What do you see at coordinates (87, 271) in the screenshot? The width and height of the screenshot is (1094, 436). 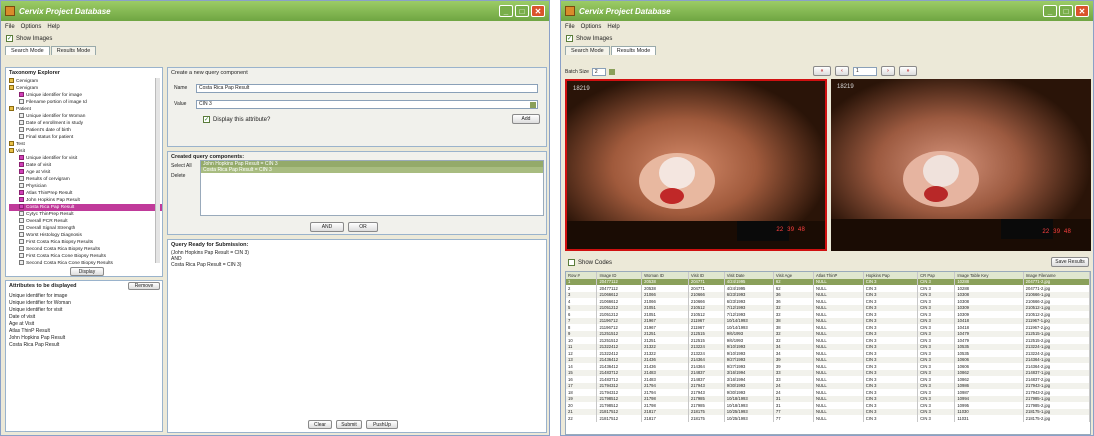 I see `display-button: Display` at bounding box center [87, 271].